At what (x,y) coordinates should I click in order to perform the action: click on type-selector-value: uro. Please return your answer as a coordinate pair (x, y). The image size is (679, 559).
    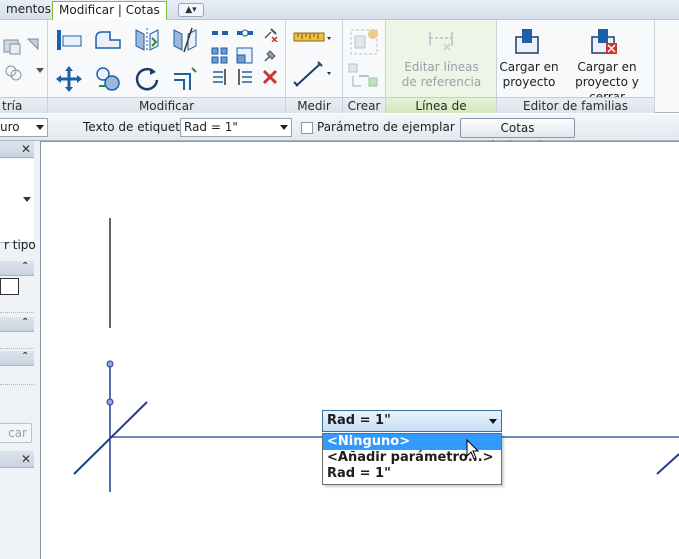
    Looking at the image, I should click on (10, 127).